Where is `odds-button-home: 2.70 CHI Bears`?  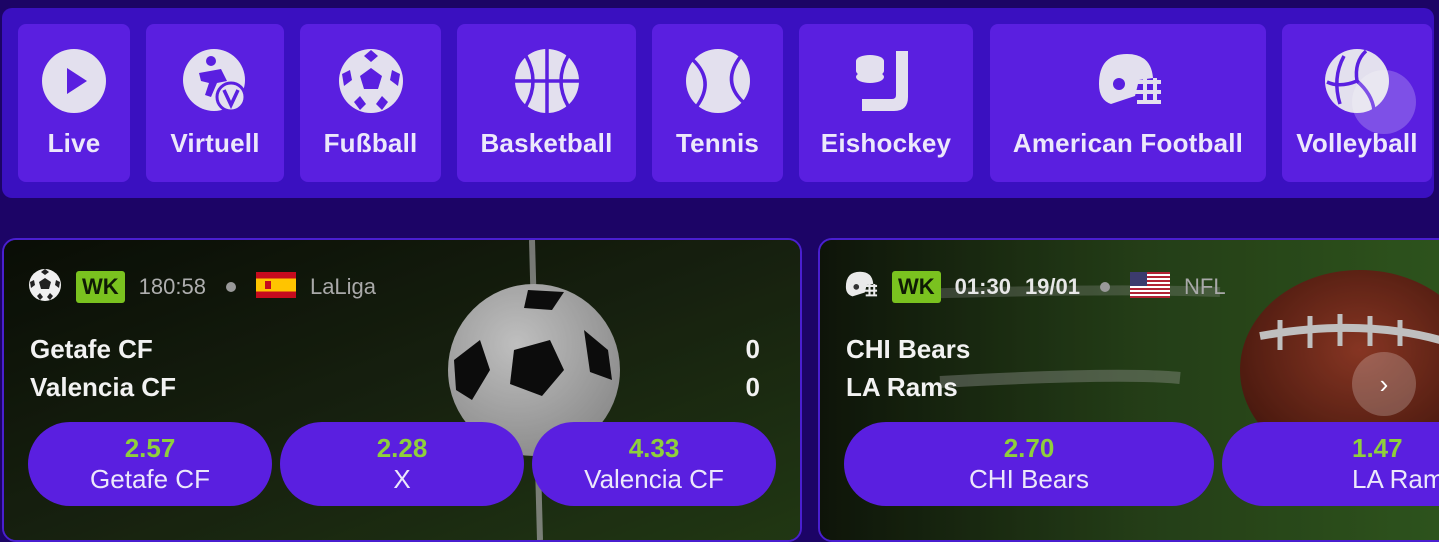
odds-button-home: 2.70 CHI Bears is located at coordinates (1029, 464).